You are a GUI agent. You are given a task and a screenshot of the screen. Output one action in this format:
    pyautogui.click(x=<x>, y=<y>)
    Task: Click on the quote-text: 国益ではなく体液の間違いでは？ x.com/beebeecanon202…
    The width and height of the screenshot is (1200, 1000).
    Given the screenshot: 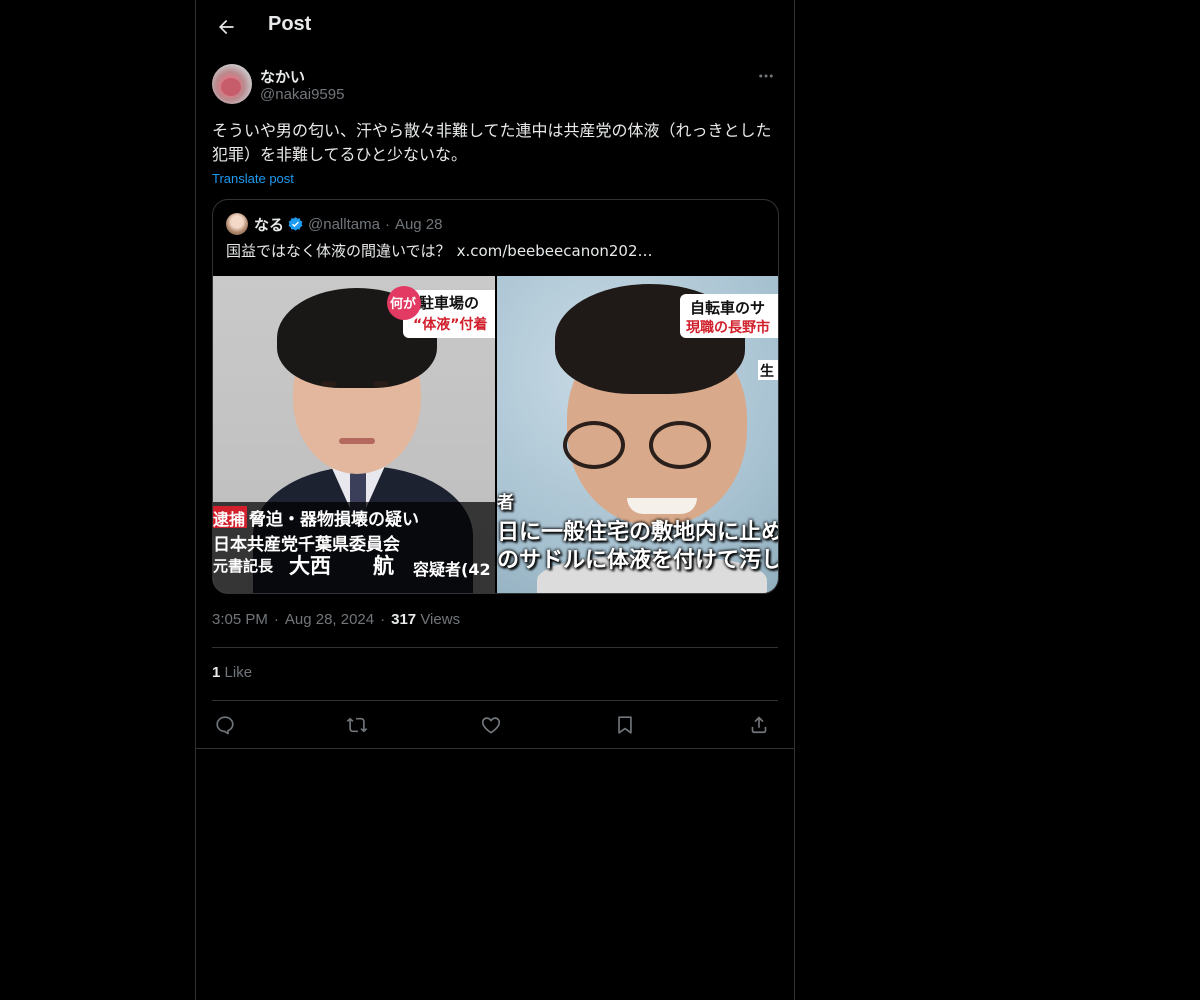 What is the action you would take?
    pyautogui.click(x=439, y=250)
    